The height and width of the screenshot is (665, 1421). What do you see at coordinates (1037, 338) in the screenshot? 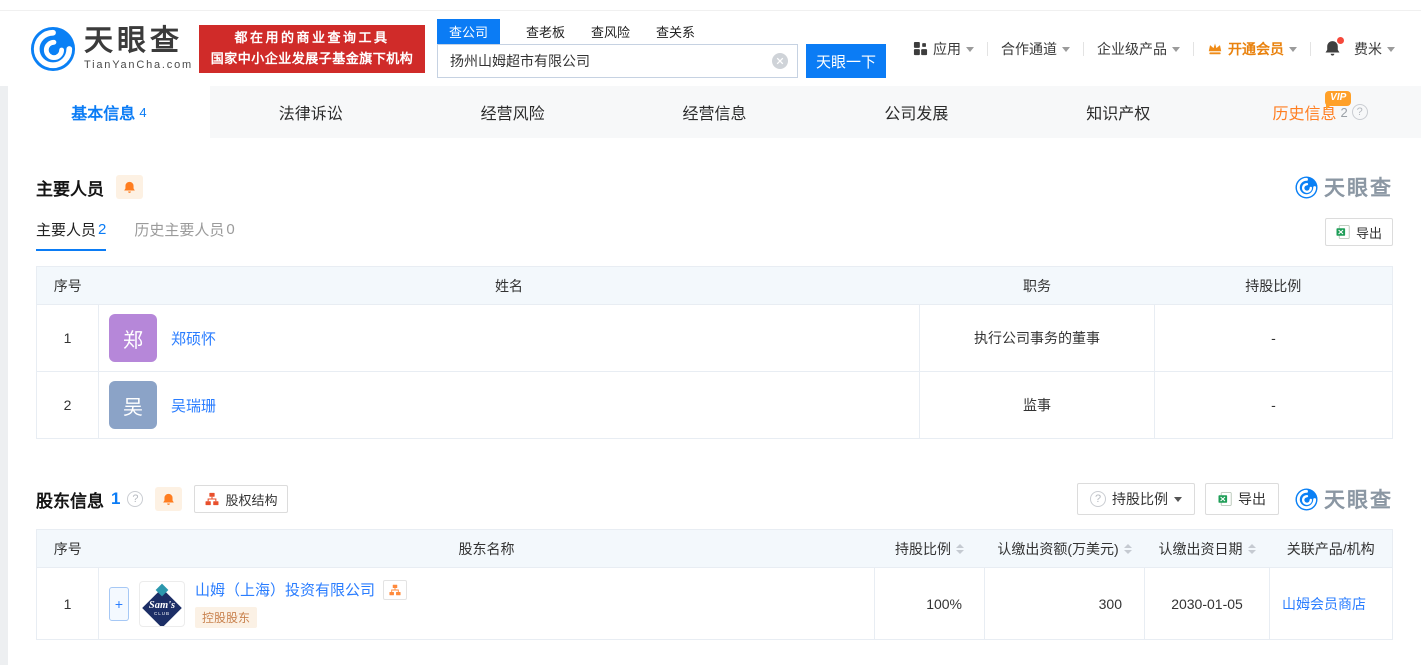
I see `position-cell: 执行公司事务的董事` at bounding box center [1037, 338].